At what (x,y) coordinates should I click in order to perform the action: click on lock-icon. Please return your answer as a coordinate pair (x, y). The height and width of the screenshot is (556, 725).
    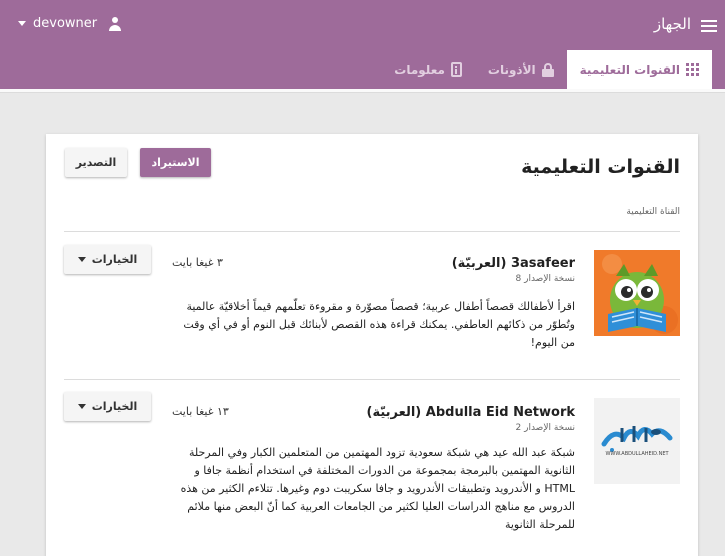
    Looking at the image, I should click on (547, 69).